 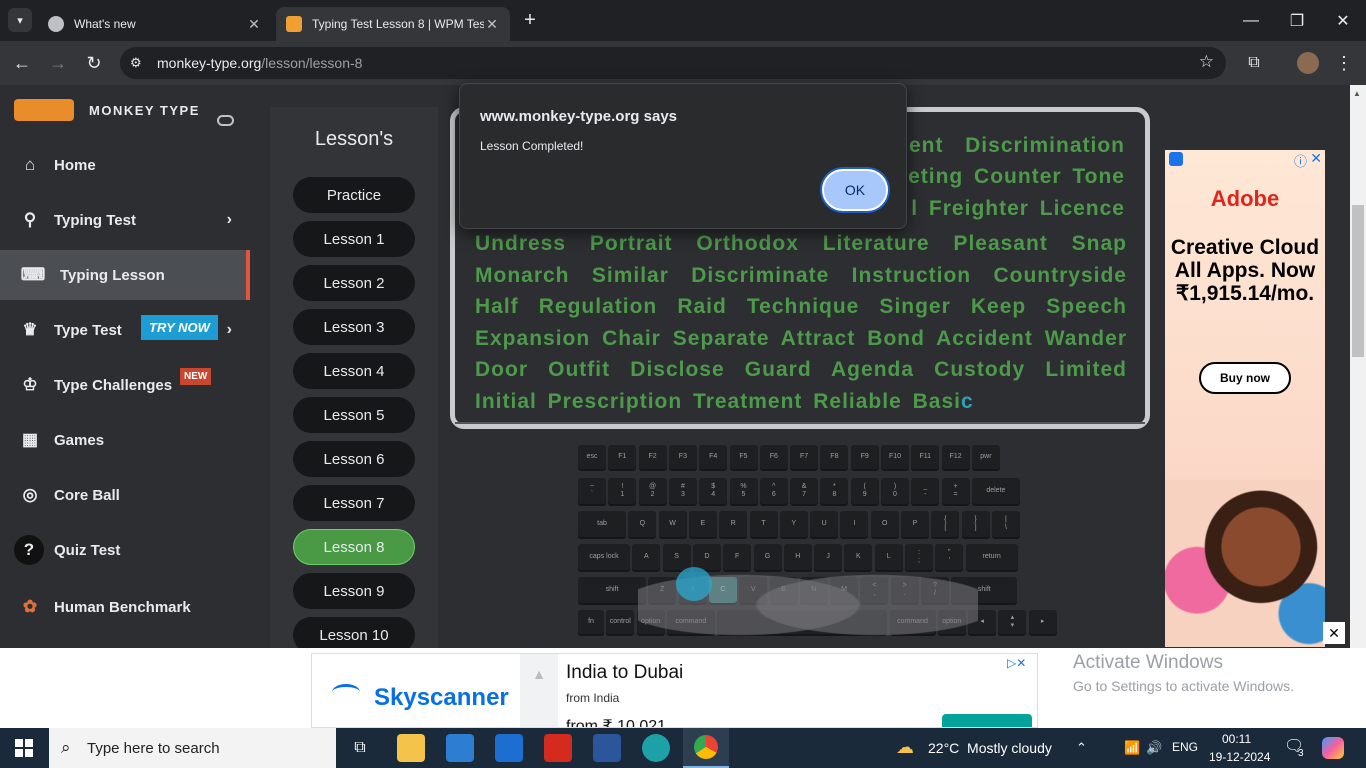 What do you see at coordinates (919, 557) in the screenshot?
I see `keyboard-key: : ;` at bounding box center [919, 557].